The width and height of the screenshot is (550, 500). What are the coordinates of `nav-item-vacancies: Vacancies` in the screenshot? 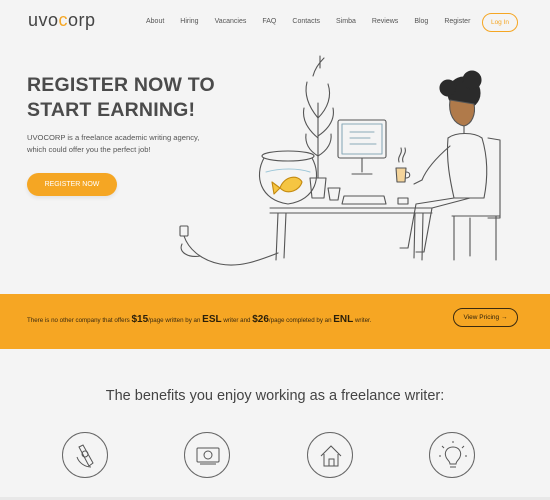 It's located at (231, 21).